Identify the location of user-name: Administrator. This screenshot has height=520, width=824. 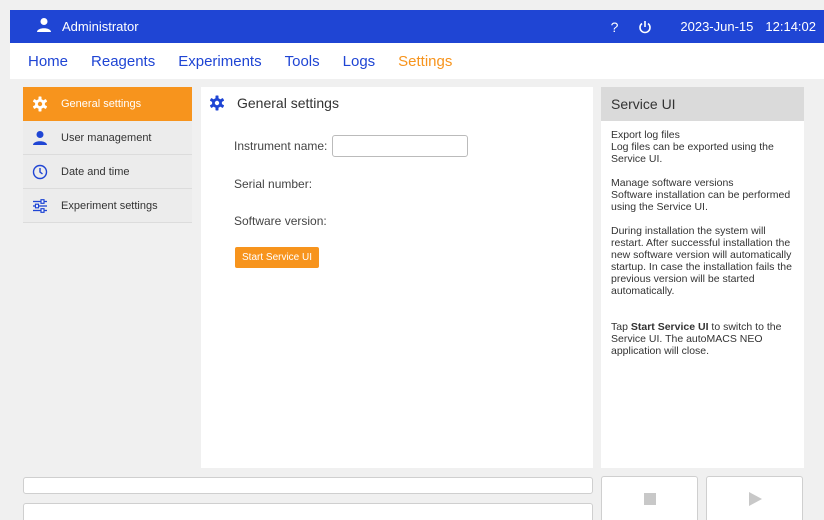
(100, 26).